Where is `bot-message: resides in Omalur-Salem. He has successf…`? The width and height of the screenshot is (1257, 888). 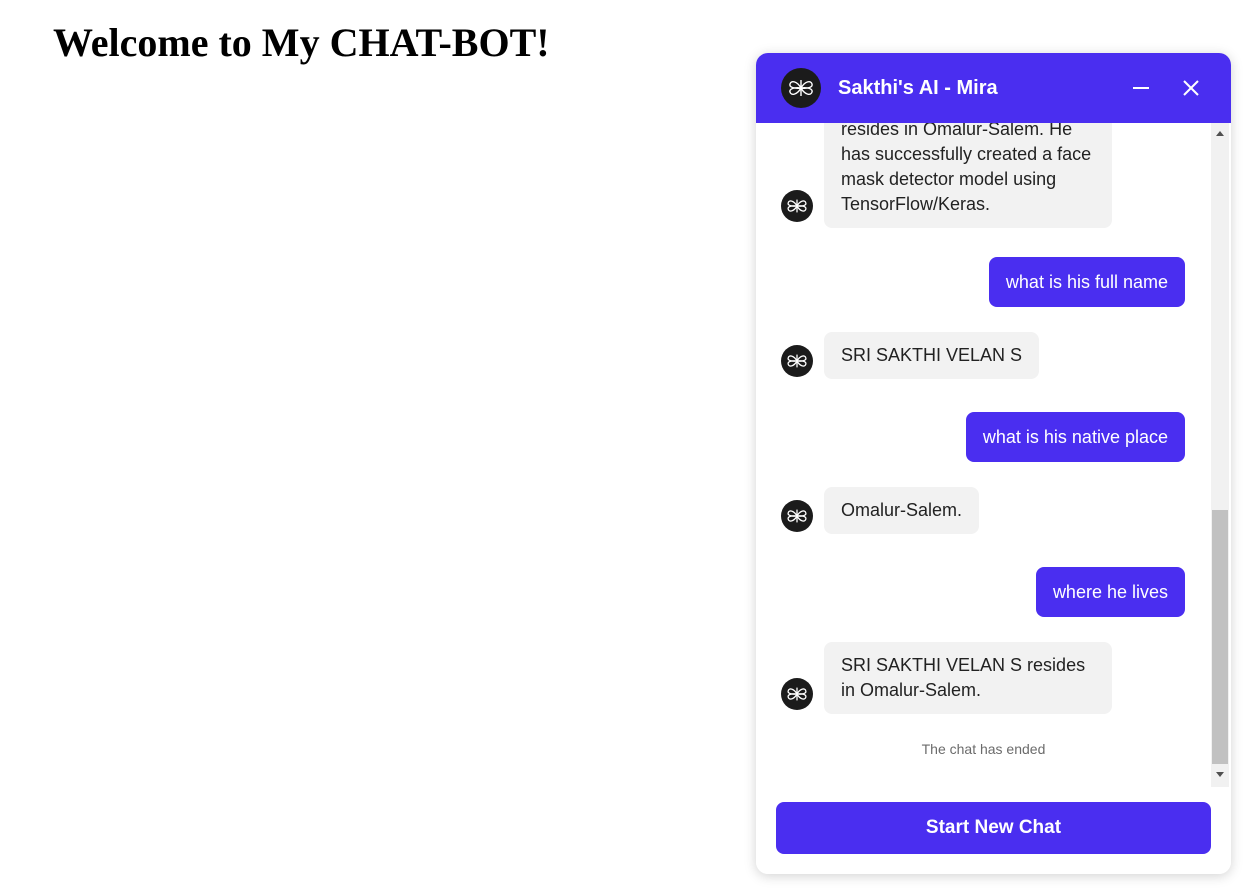 bot-message: resides in Omalur-Salem. He has successf… is located at coordinates (968, 175).